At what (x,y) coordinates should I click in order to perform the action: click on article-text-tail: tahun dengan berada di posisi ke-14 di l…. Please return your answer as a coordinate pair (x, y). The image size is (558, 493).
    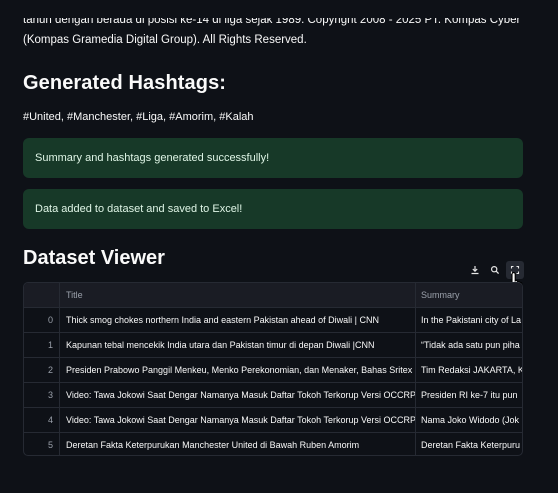
    Looking at the image, I should click on (283, 34).